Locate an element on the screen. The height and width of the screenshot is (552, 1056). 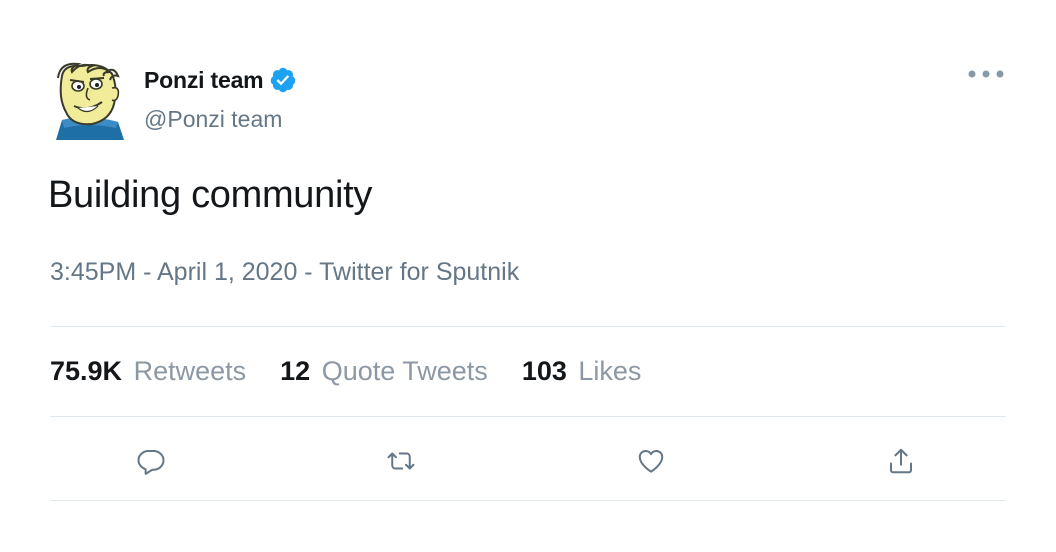
more-options-button is located at coordinates (986, 74).